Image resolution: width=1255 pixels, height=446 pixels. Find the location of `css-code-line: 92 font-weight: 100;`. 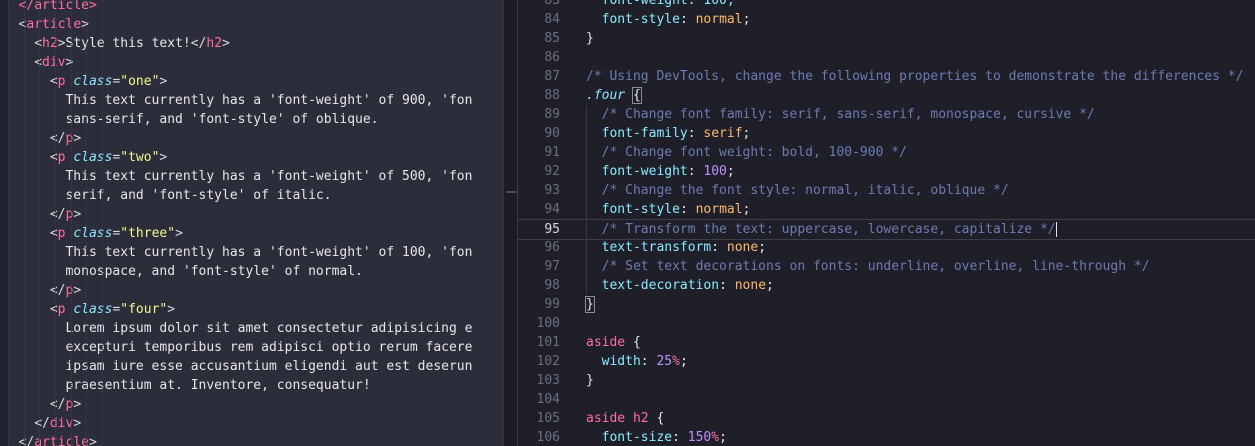

css-code-line: 92 font-weight: 100; is located at coordinates (886, 171).